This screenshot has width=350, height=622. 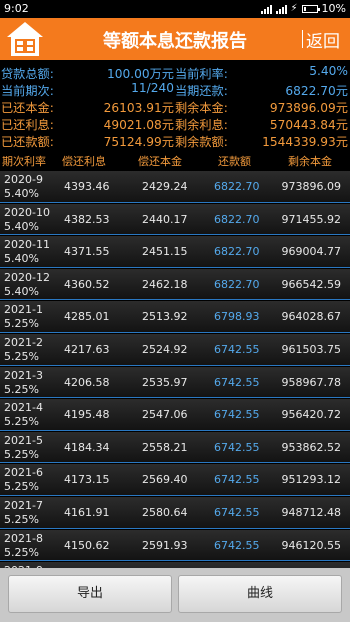 I want to click on summary-label: 贷款总额:, so click(x=27, y=74).